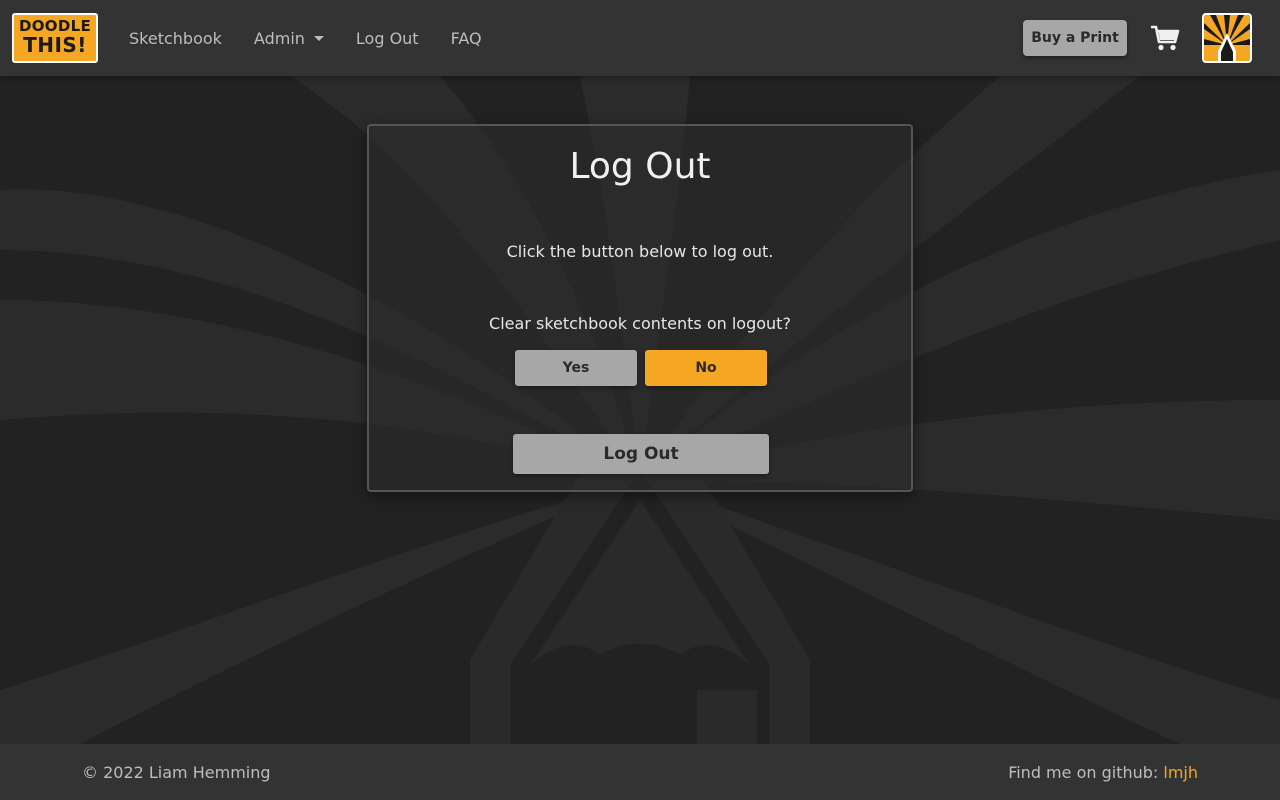 The width and height of the screenshot is (1280, 800). I want to click on github-credit: Find me on github: lmjh, so click(1103, 772).